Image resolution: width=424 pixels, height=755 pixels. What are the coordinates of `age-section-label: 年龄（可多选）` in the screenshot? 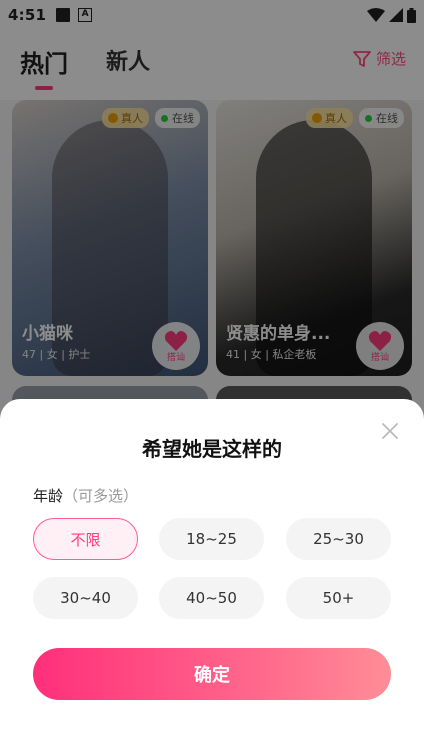 It's located at (85, 495).